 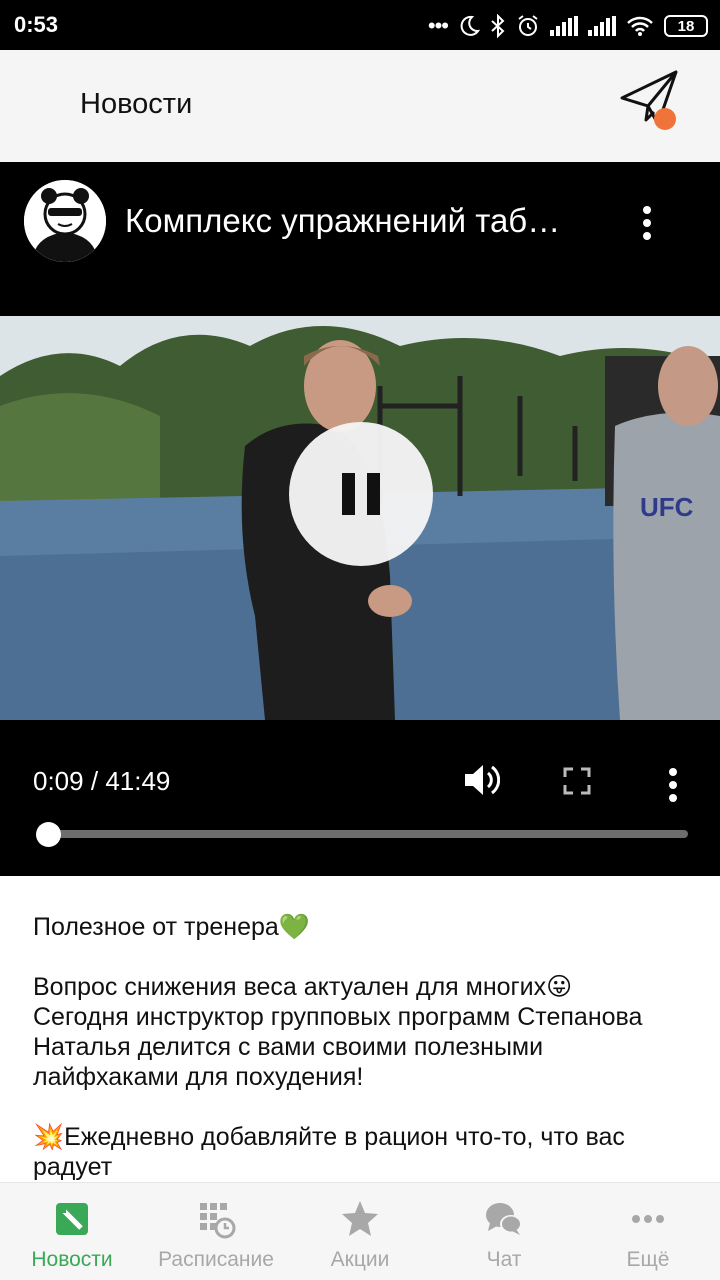 I want to click on moon-icon, so click(x=470, y=25).